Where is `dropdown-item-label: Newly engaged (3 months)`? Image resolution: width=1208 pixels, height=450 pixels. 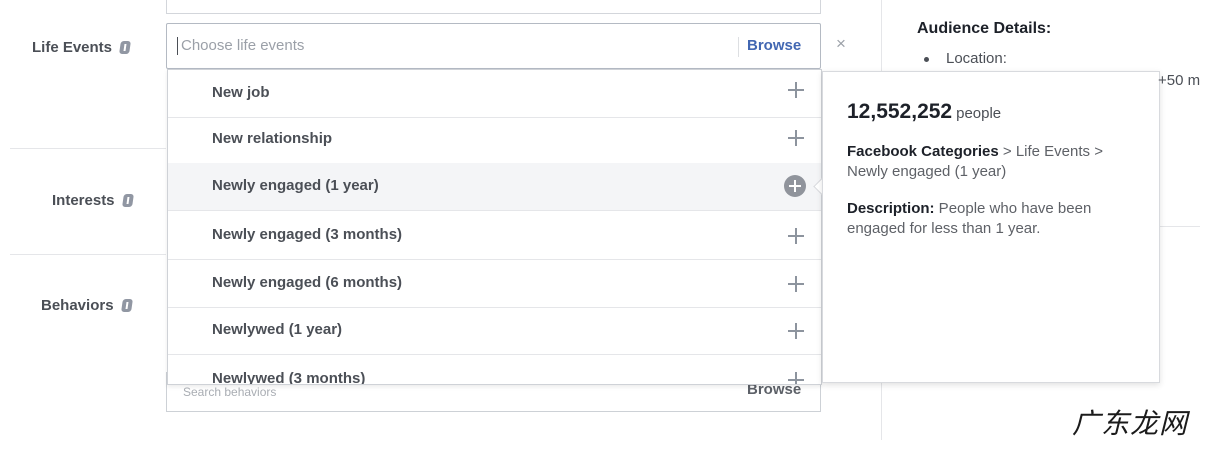
dropdown-item-label: Newly engaged (3 months) is located at coordinates (307, 234).